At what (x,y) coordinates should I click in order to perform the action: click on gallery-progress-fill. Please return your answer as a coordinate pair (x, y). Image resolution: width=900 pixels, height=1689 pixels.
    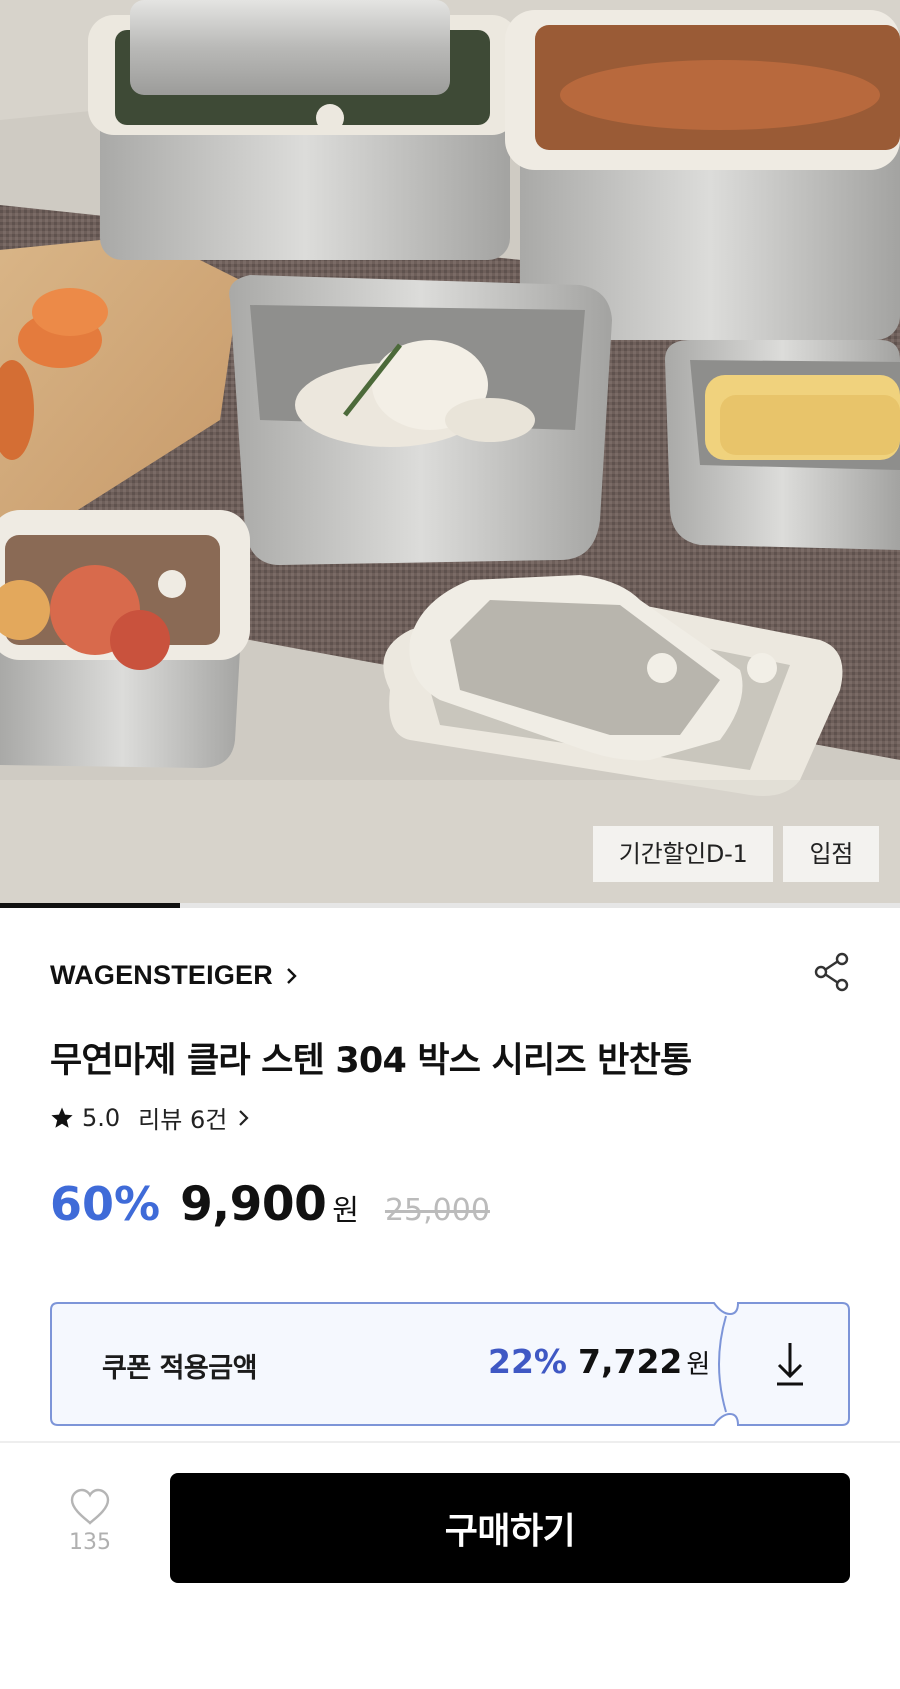
    Looking at the image, I should click on (90, 905).